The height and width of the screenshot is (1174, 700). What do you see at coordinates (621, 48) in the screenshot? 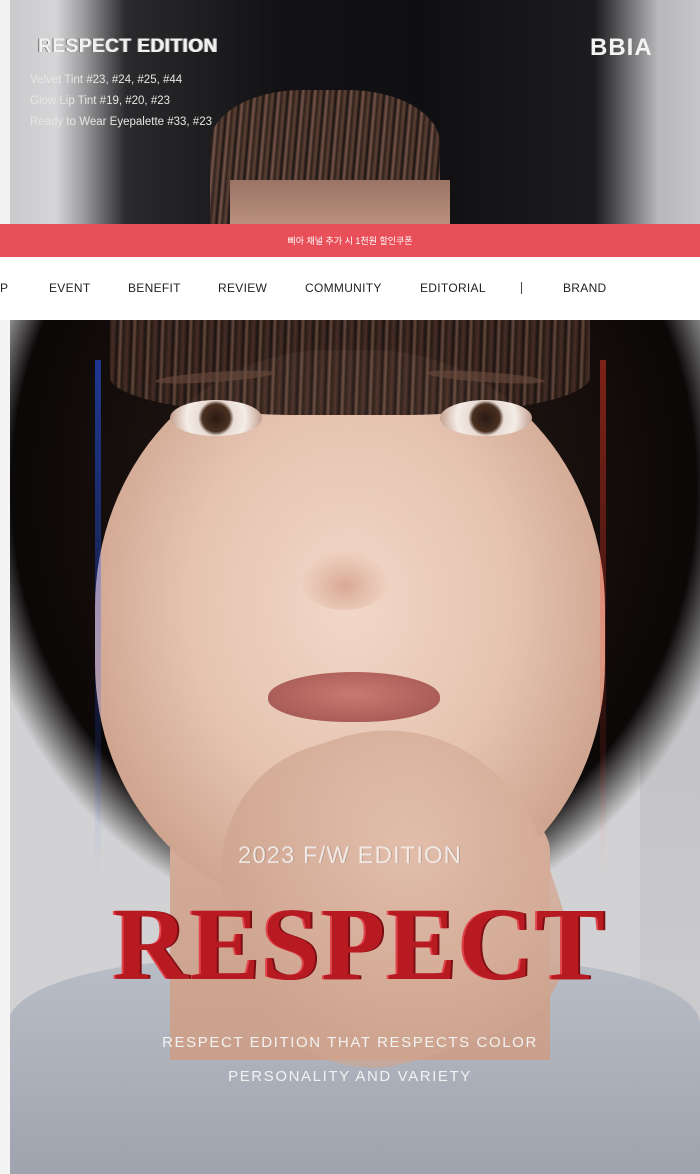
I see `brand-logo: BBIA` at bounding box center [621, 48].